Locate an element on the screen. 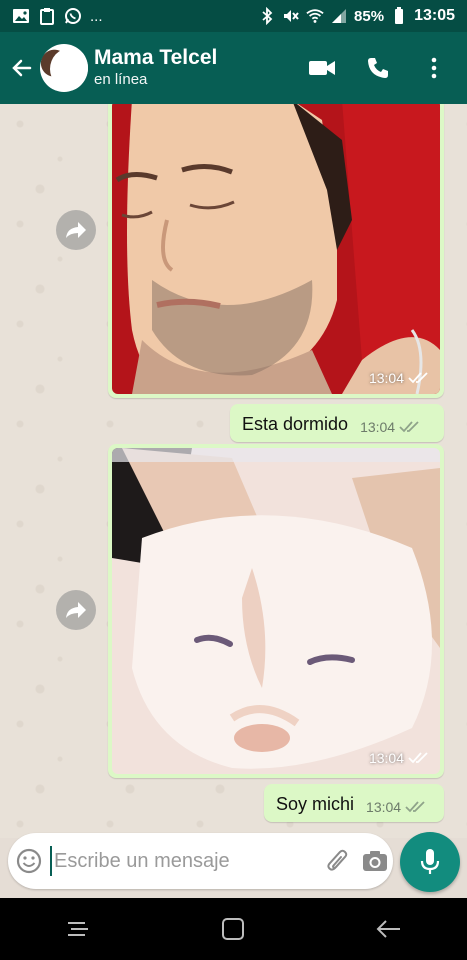  text-message: Esta dormido 13:04 is located at coordinates (337, 423).